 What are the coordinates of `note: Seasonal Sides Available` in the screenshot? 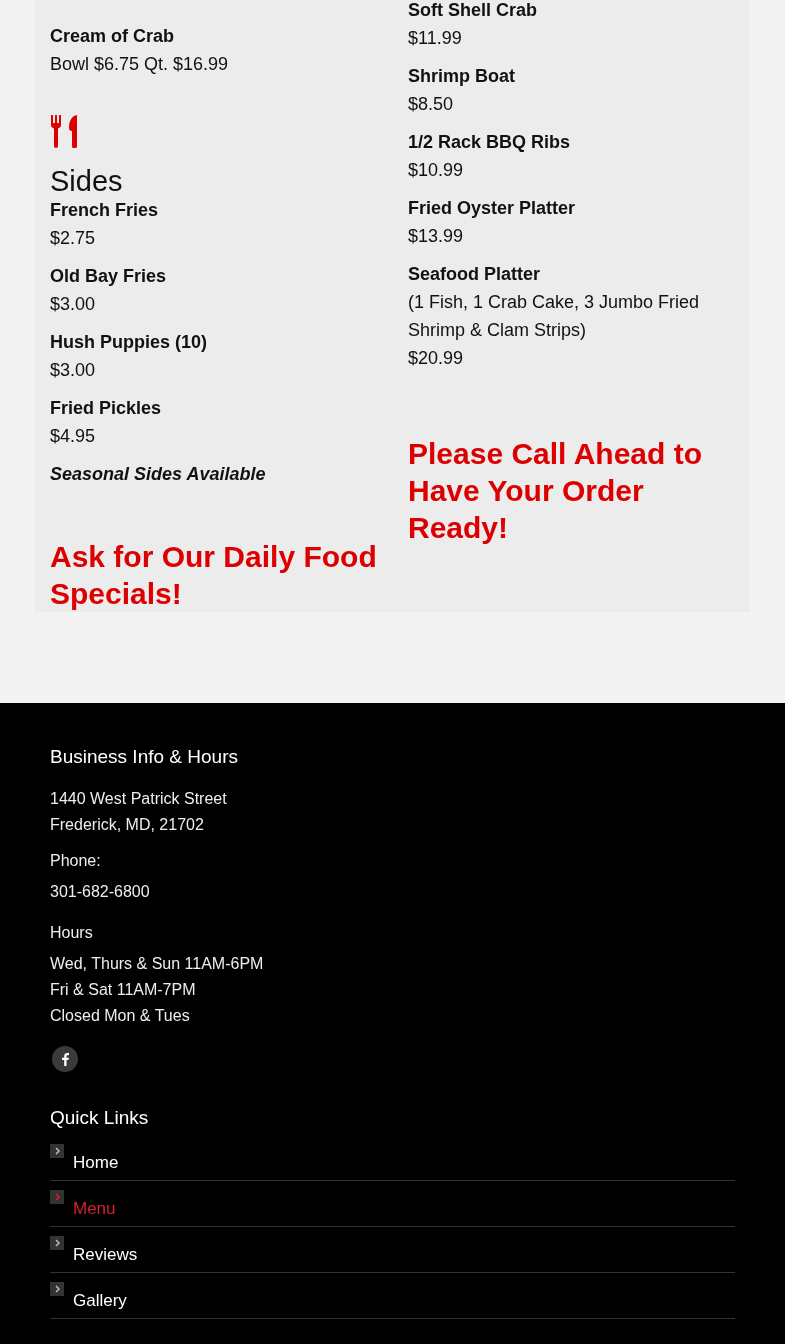 It's located at (158, 474).